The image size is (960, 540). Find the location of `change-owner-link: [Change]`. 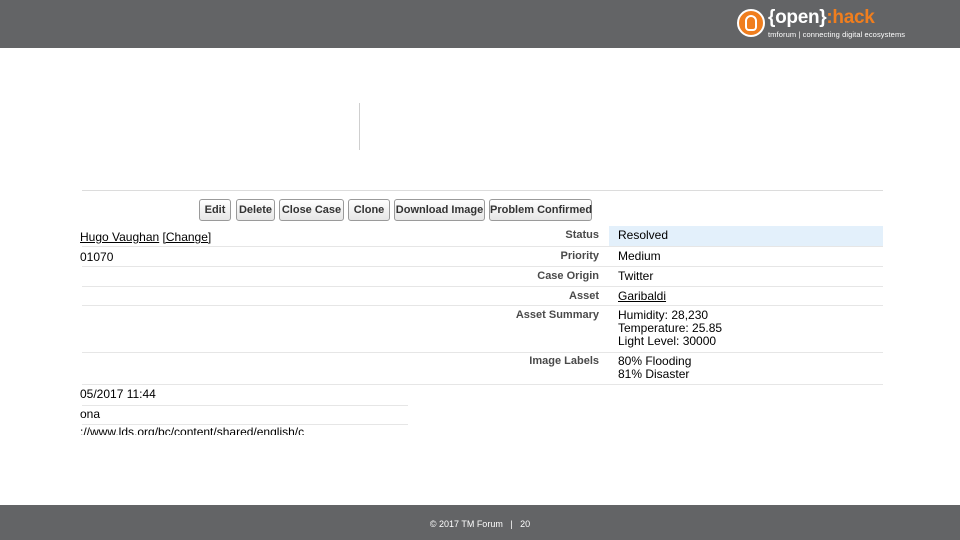

change-owner-link: [Change] is located at coordinates (187, 237).